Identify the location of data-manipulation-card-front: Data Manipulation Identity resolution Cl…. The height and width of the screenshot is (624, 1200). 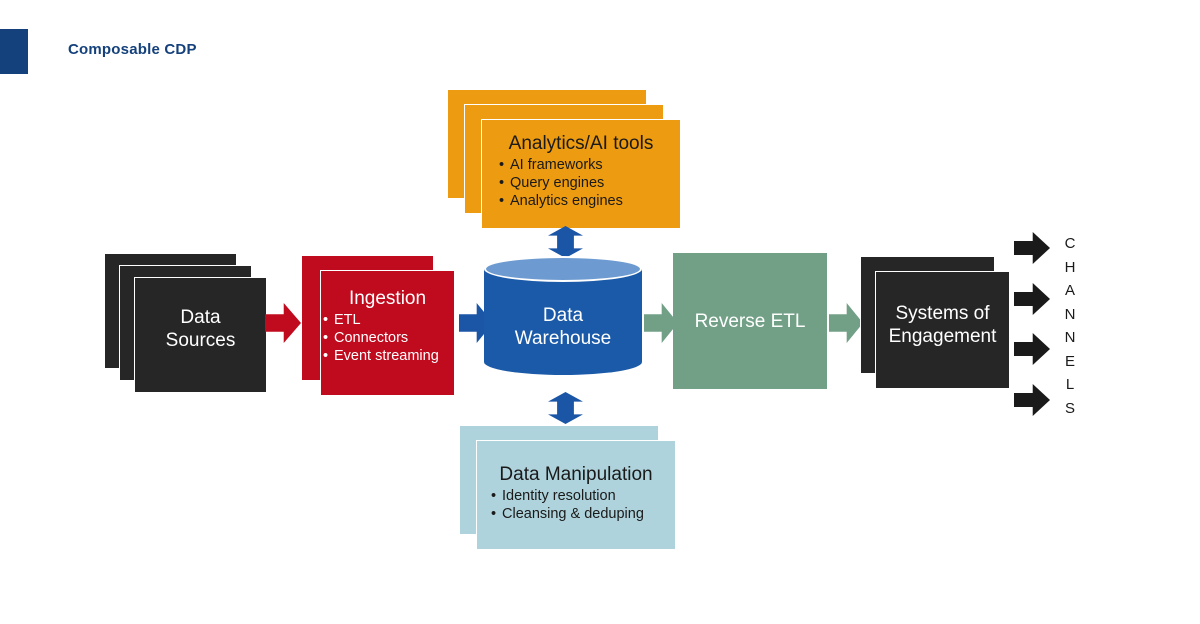
(576, 495).